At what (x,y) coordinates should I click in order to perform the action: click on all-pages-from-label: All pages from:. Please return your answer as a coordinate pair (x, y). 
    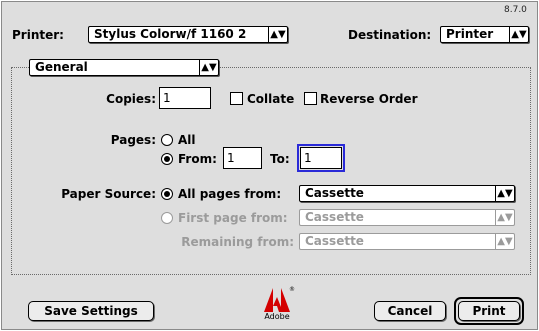
    Looking at the image, I should click on (230, 194).